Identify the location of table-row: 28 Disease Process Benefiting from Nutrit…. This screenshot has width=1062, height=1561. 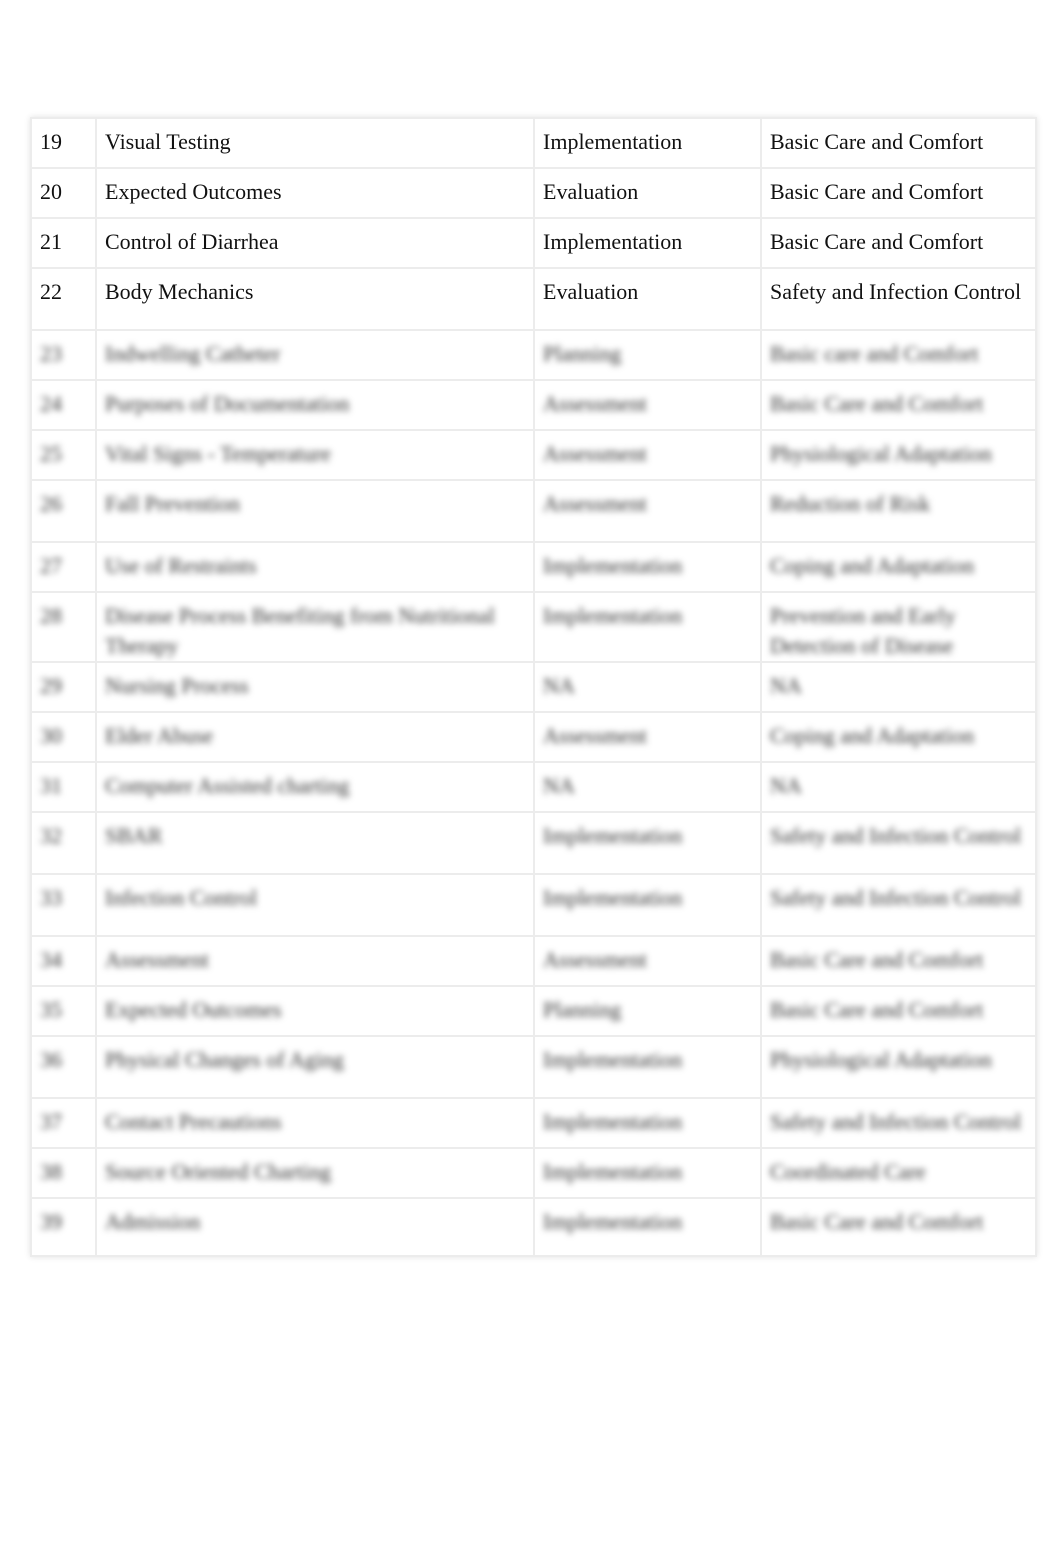
(533, 627).